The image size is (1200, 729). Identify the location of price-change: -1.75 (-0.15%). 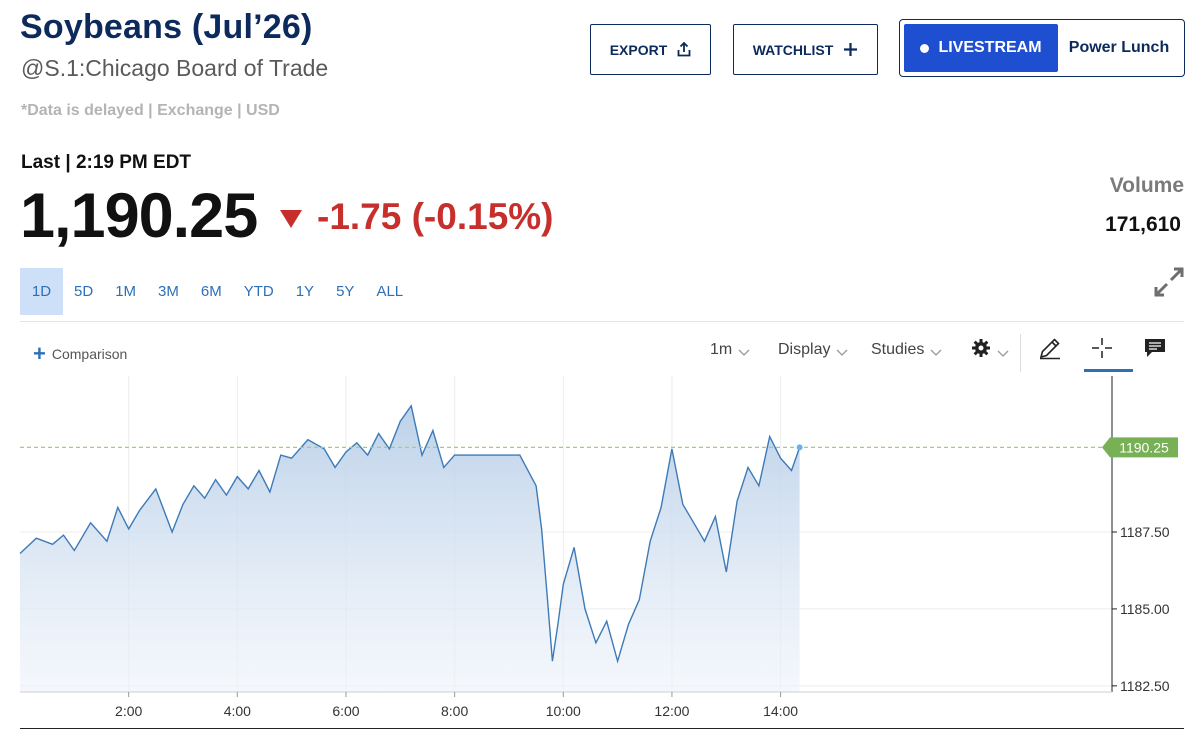
(416, 217).